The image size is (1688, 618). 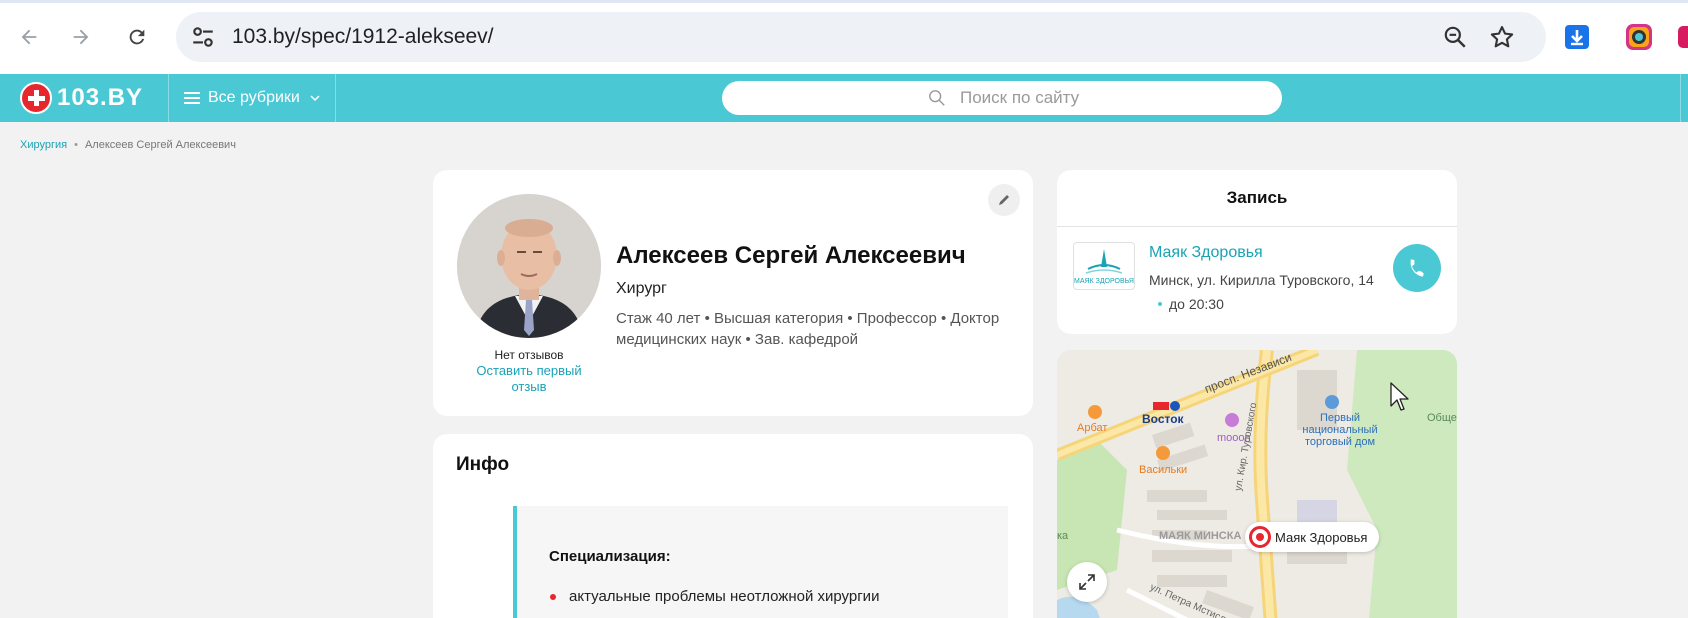 I want to click on call-button, so click(x=1417, y=268).